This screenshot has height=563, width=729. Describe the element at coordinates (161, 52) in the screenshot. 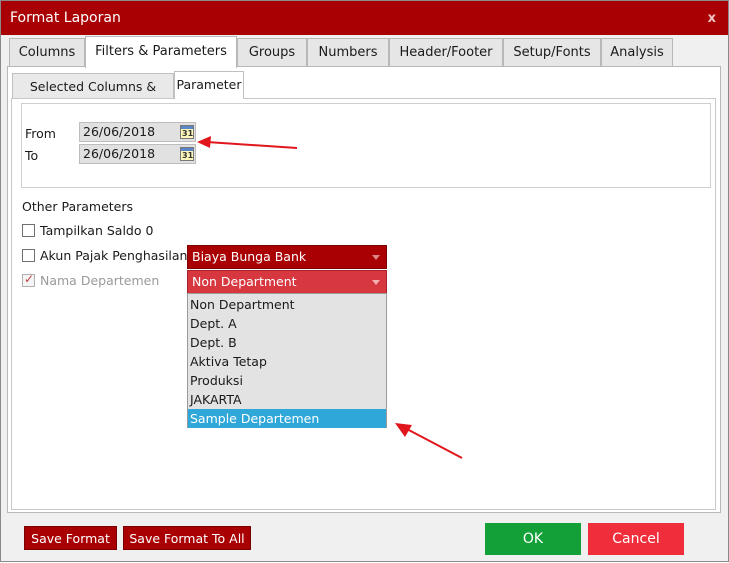

I see `tab-filters-parameters: Filters & Parameters` at that location.